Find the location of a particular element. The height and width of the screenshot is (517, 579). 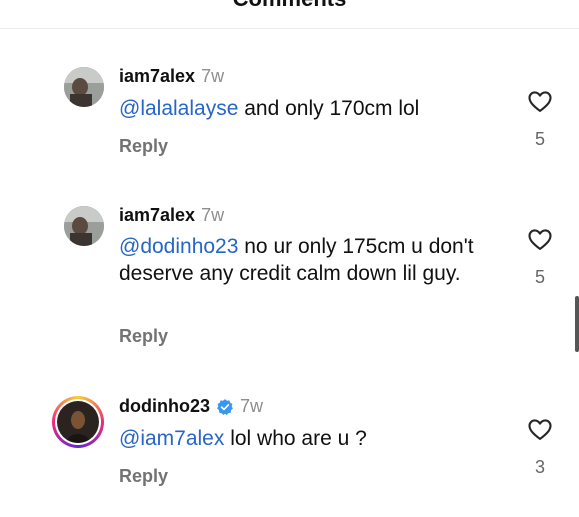

like-count: 3 is located at coordinates (539, 467).